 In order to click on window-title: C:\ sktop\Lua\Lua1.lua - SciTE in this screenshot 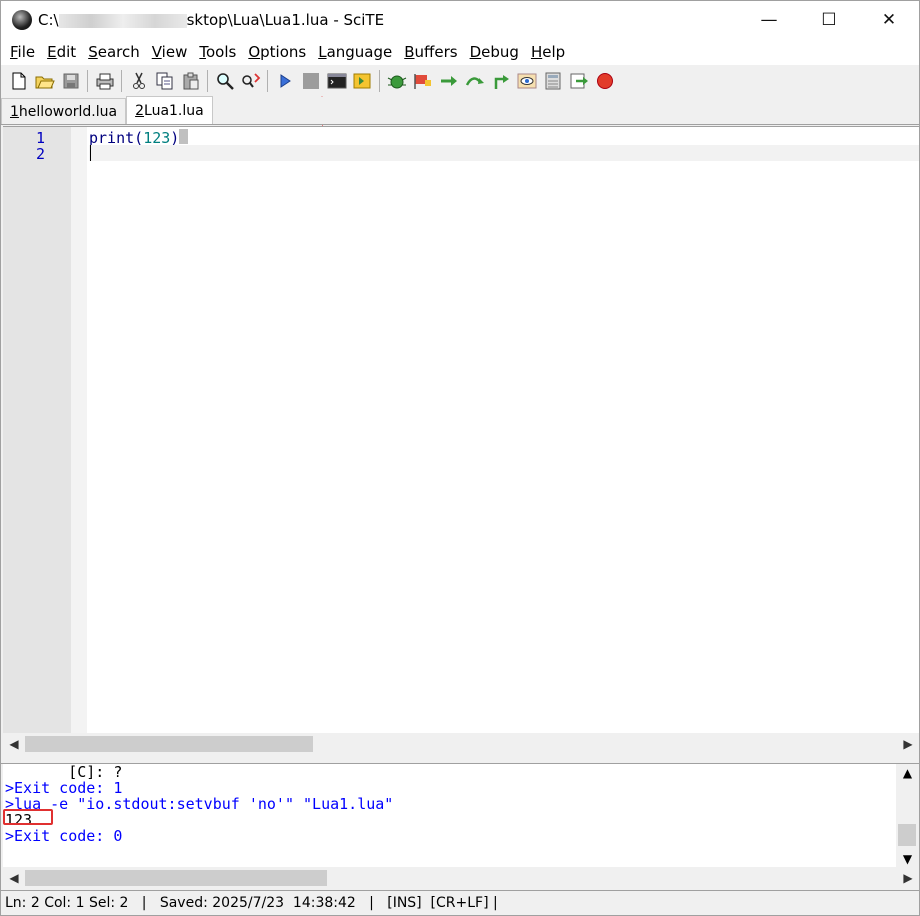, I will do `click(211, 20)`.